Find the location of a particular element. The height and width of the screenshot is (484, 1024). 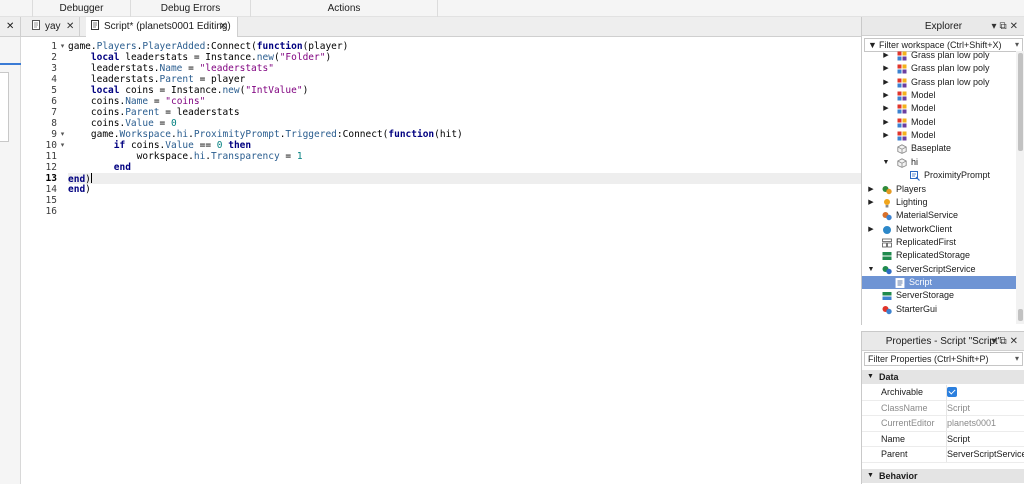

explorer-item-players: ▶ Players is located at coordinates (939, 189).